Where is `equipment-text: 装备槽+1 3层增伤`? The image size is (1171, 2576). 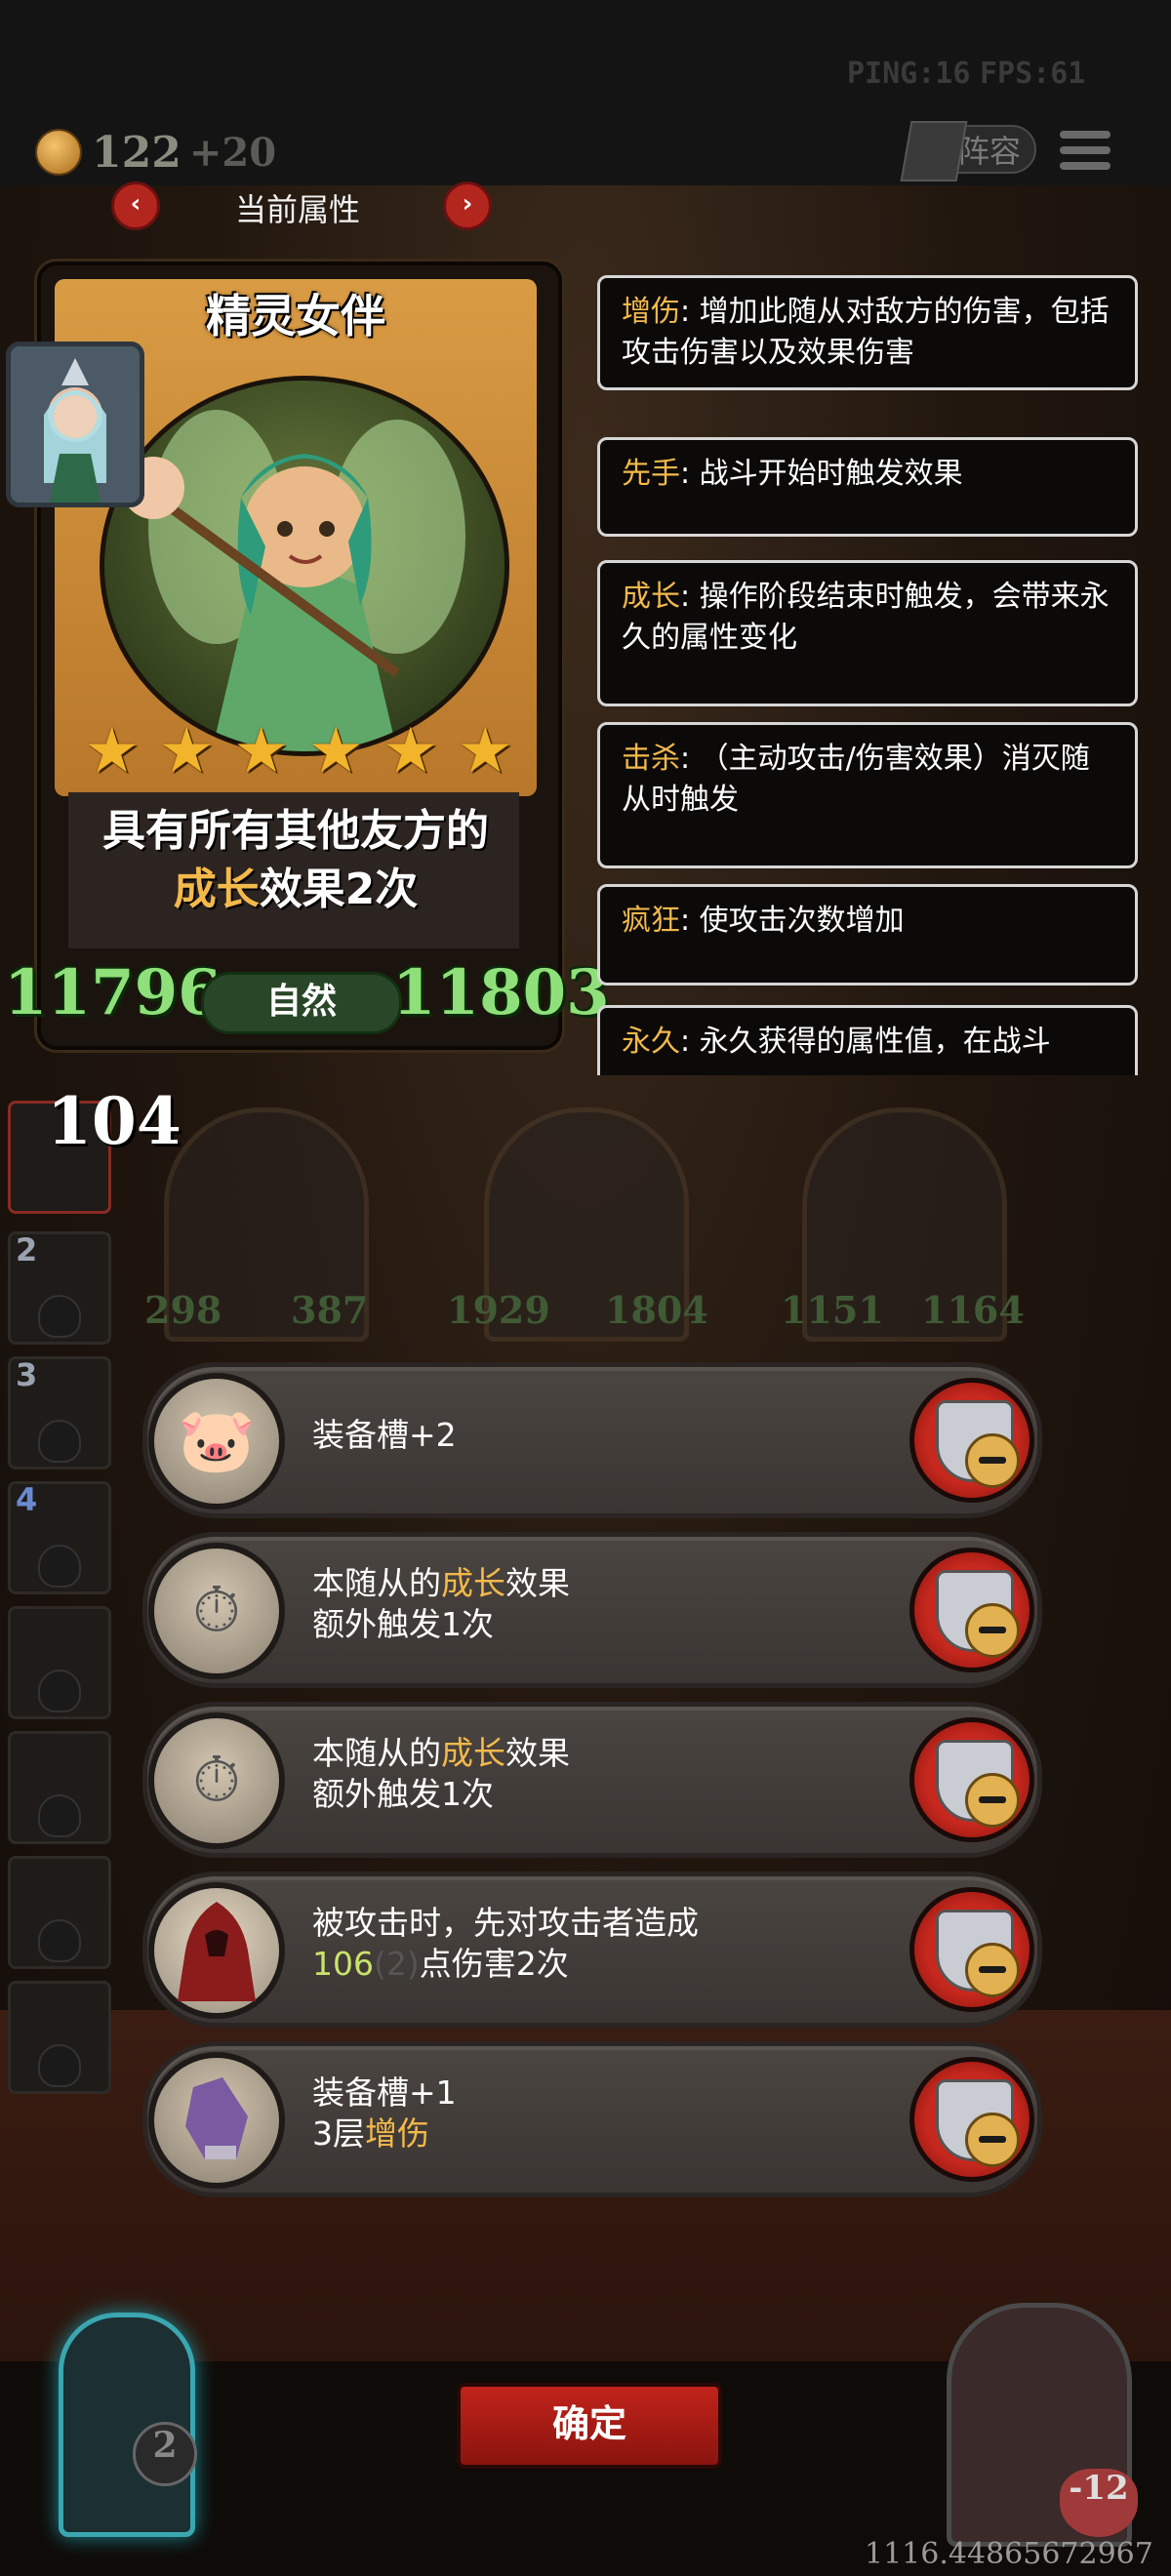
equipment-text: 装备槽+1 3层增伤 is located at coordinates (384, 2113).